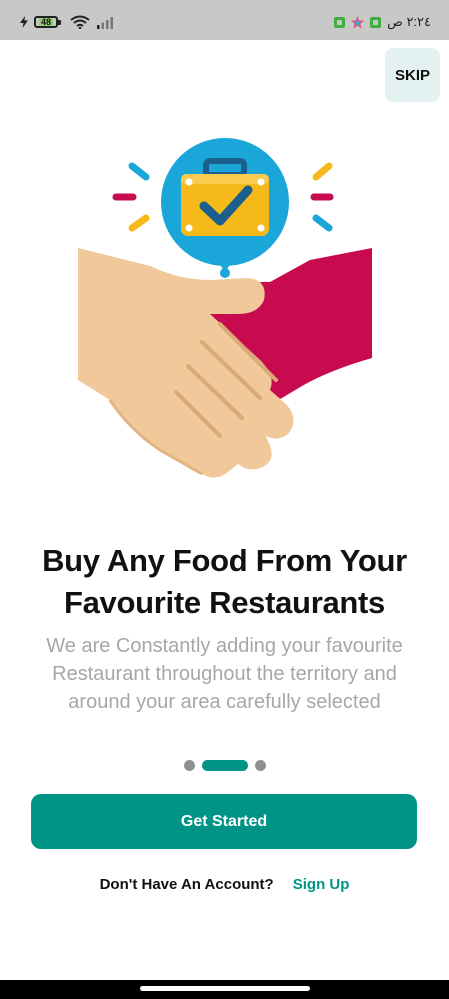 Image resolution: width=449 pixels, height=999 pixels. I want to click on title-line: Buy Any Food From Your, so click(224, 560).